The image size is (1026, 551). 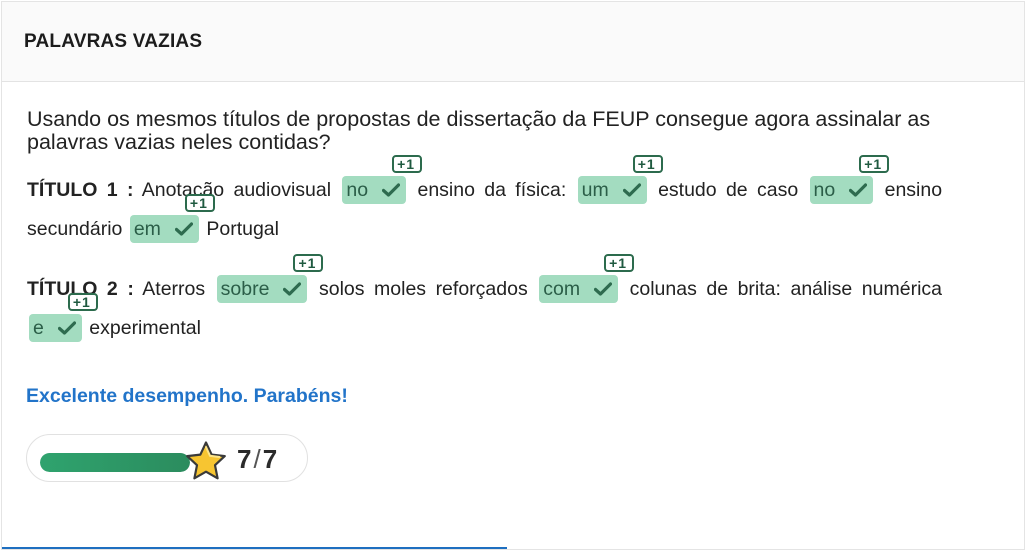 What do you see at coordinates (702, 289) in the screenshot?
I see `title-2-text: colunas de brita` at bounding box center [702, 289].